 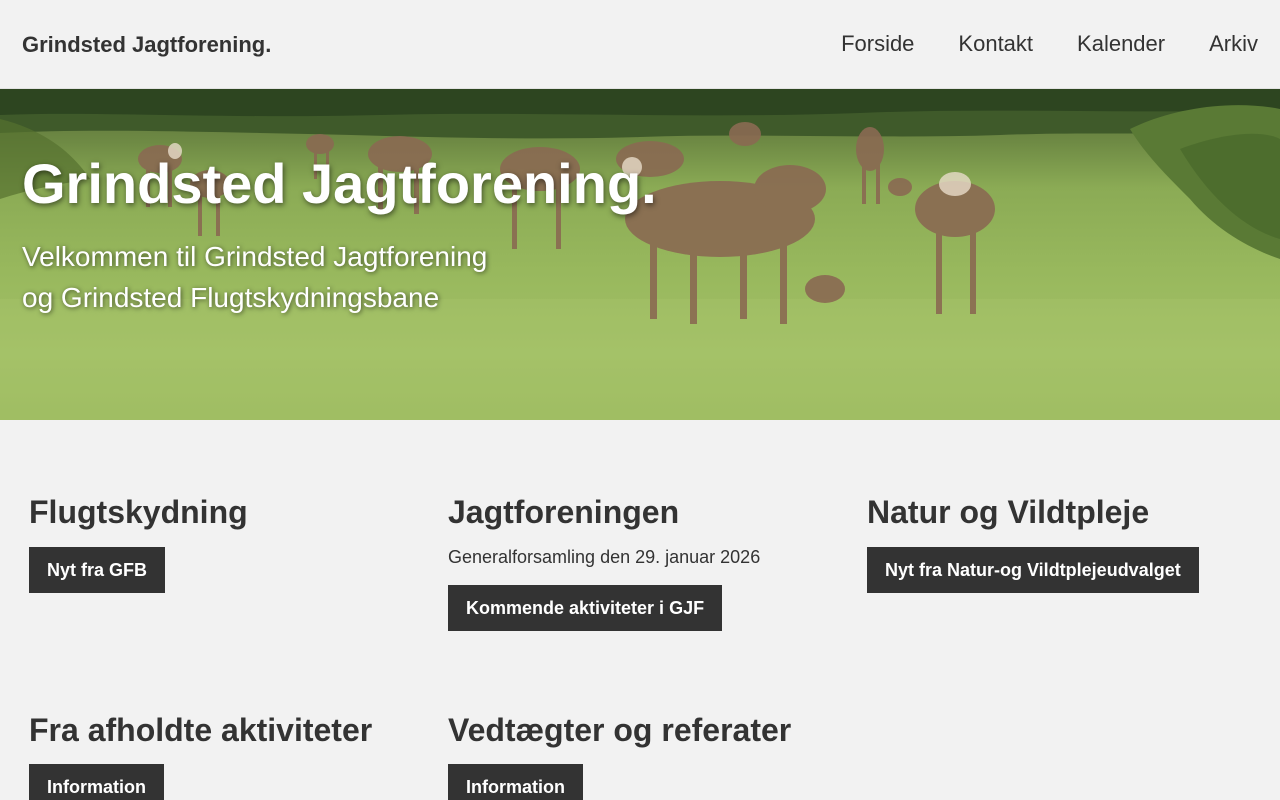 I want to click on section-title: Natur og Vildtpleje, so click(x=1008, y=512).